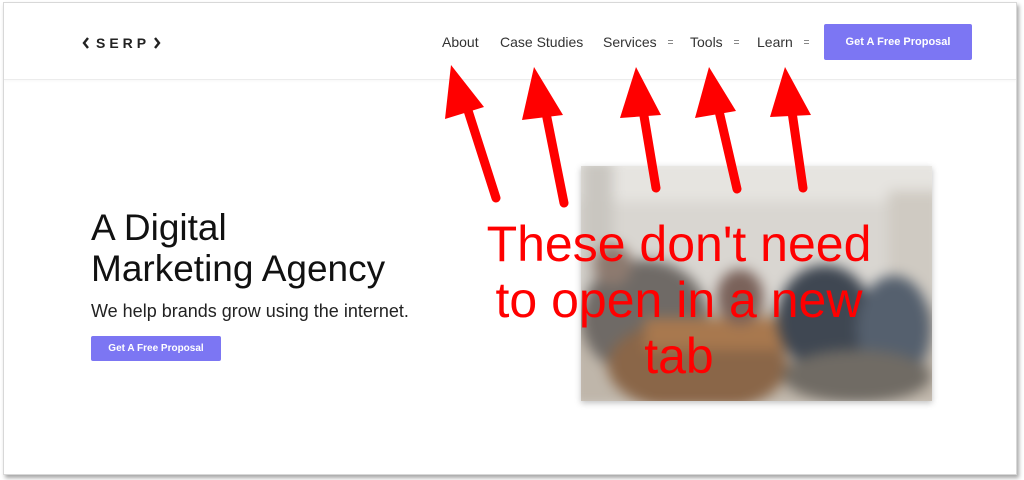  What do you see at coordinates (679, 356) in the screenshot?
I see `annotation-line-3: tab` at bounding box center [679, 356].